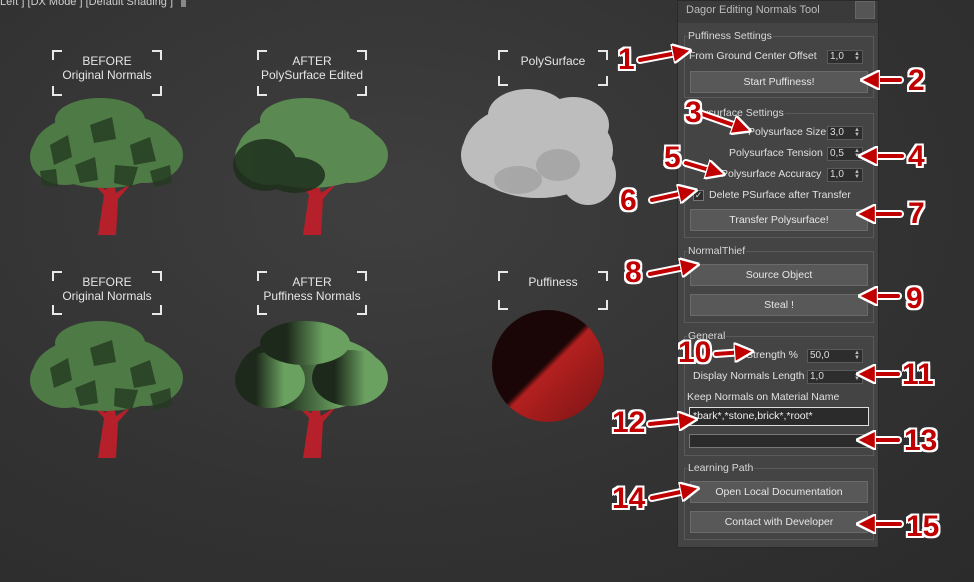  I want to click on callout-10: 10, so click(695, 352).